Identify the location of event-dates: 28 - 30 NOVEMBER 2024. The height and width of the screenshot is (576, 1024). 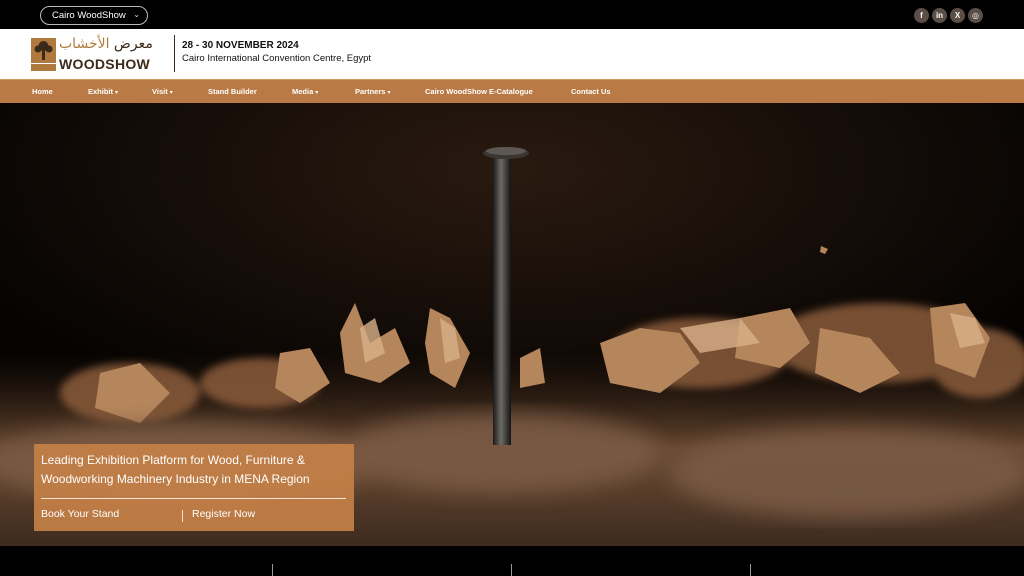
(240, 45).